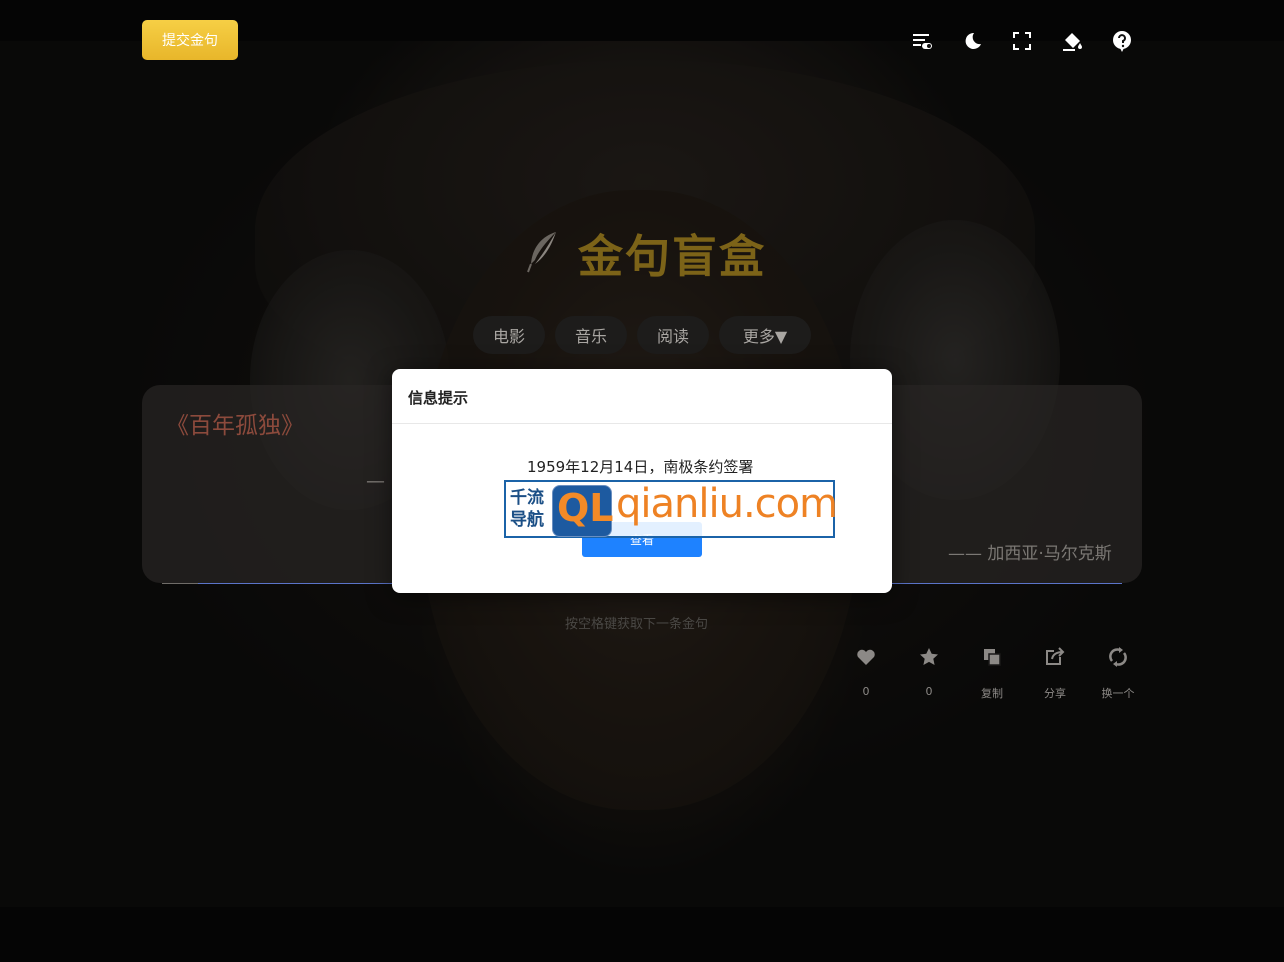 This screenshot has height=962, width=1284. I want to click on watermark-url: qianliu.com, so click(727, 504).